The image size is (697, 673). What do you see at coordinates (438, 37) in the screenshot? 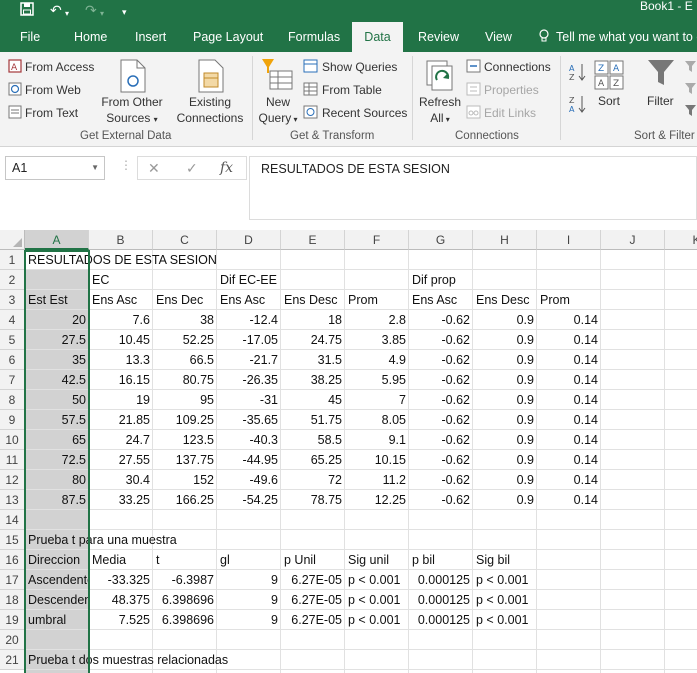
I see `tab-review: Review` at bounding box center [438, 37].